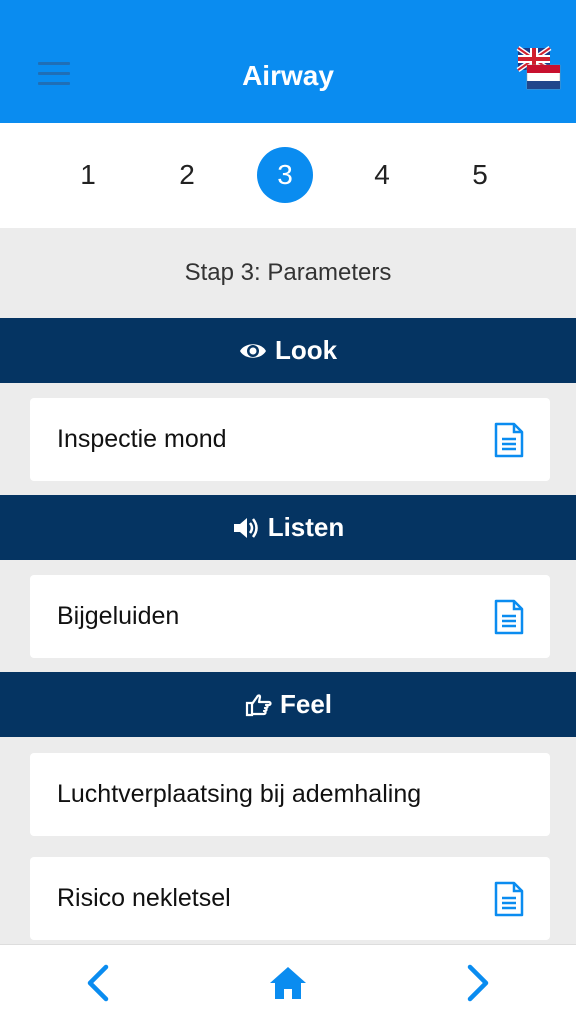 The image size is (576, 1024). What do you see at coordinates (285, 175) in the screenshot?
I see `step-3-active: 3` at bounding box center [285, 175].